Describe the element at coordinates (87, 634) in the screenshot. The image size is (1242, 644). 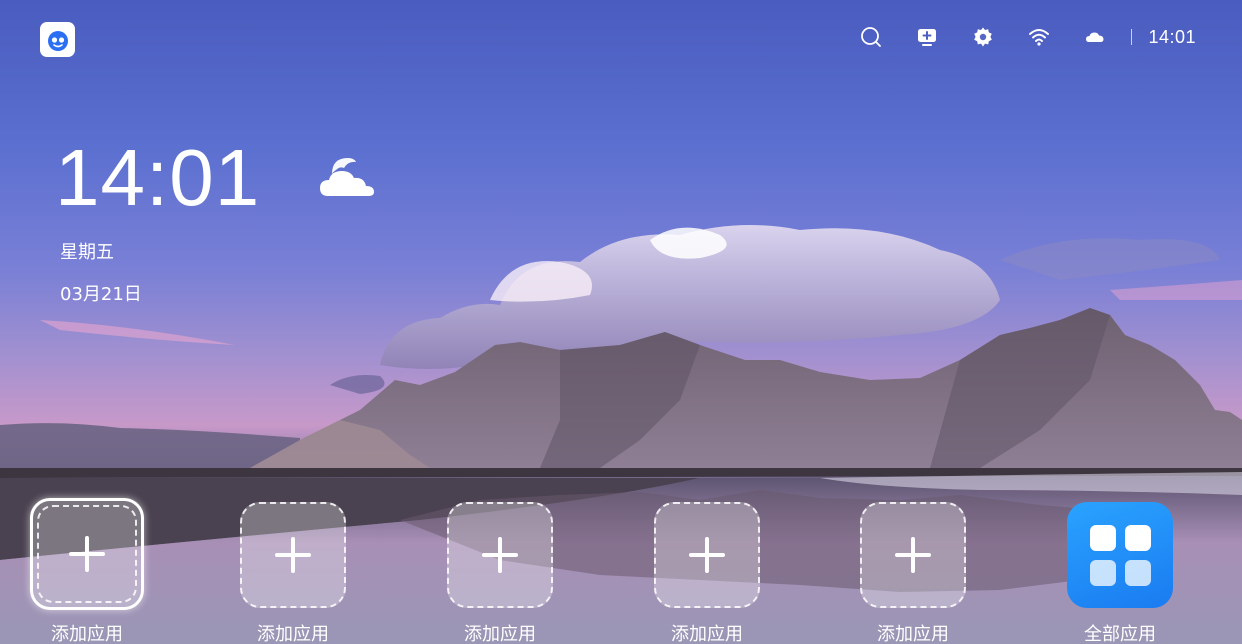
I see `add-app-label-1: 添加应用` at that location.